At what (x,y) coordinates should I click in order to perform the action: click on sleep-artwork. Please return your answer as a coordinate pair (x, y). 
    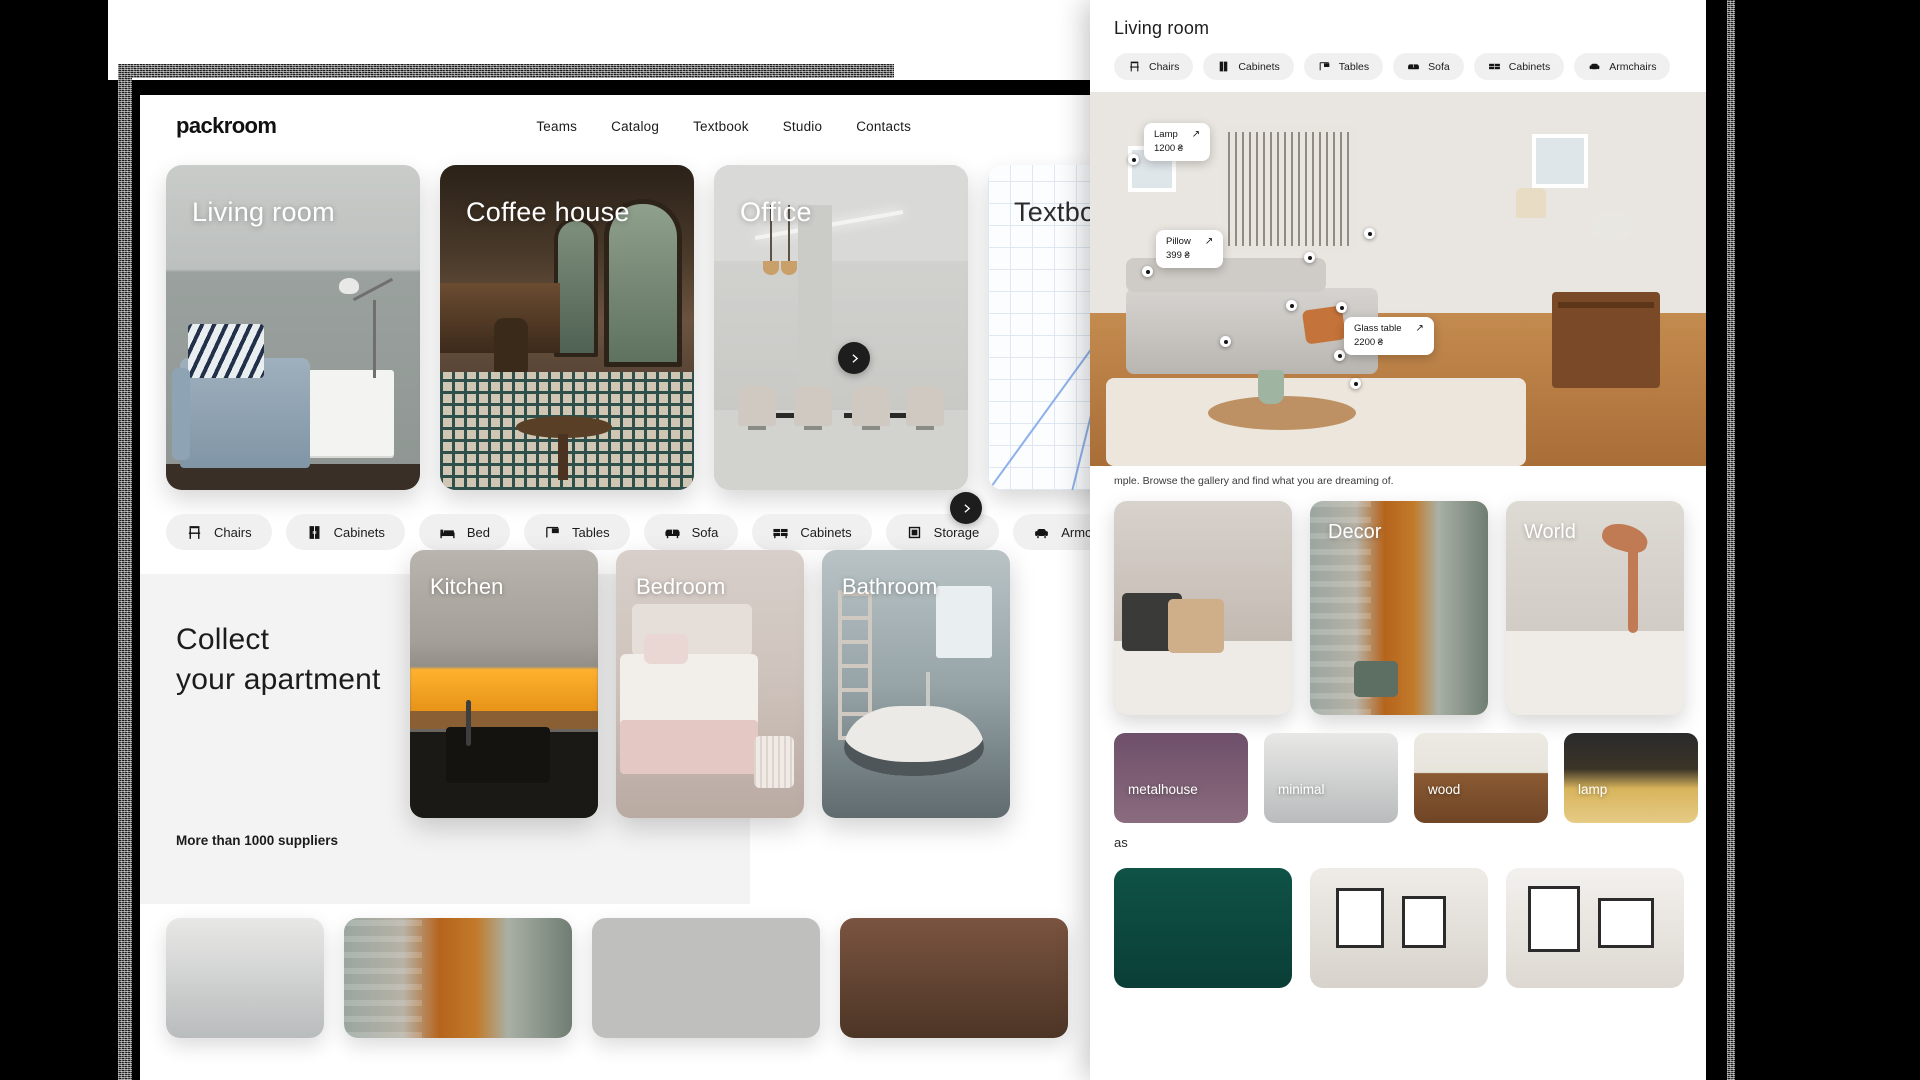
    Looking at the image, I should click on (1203, 608).